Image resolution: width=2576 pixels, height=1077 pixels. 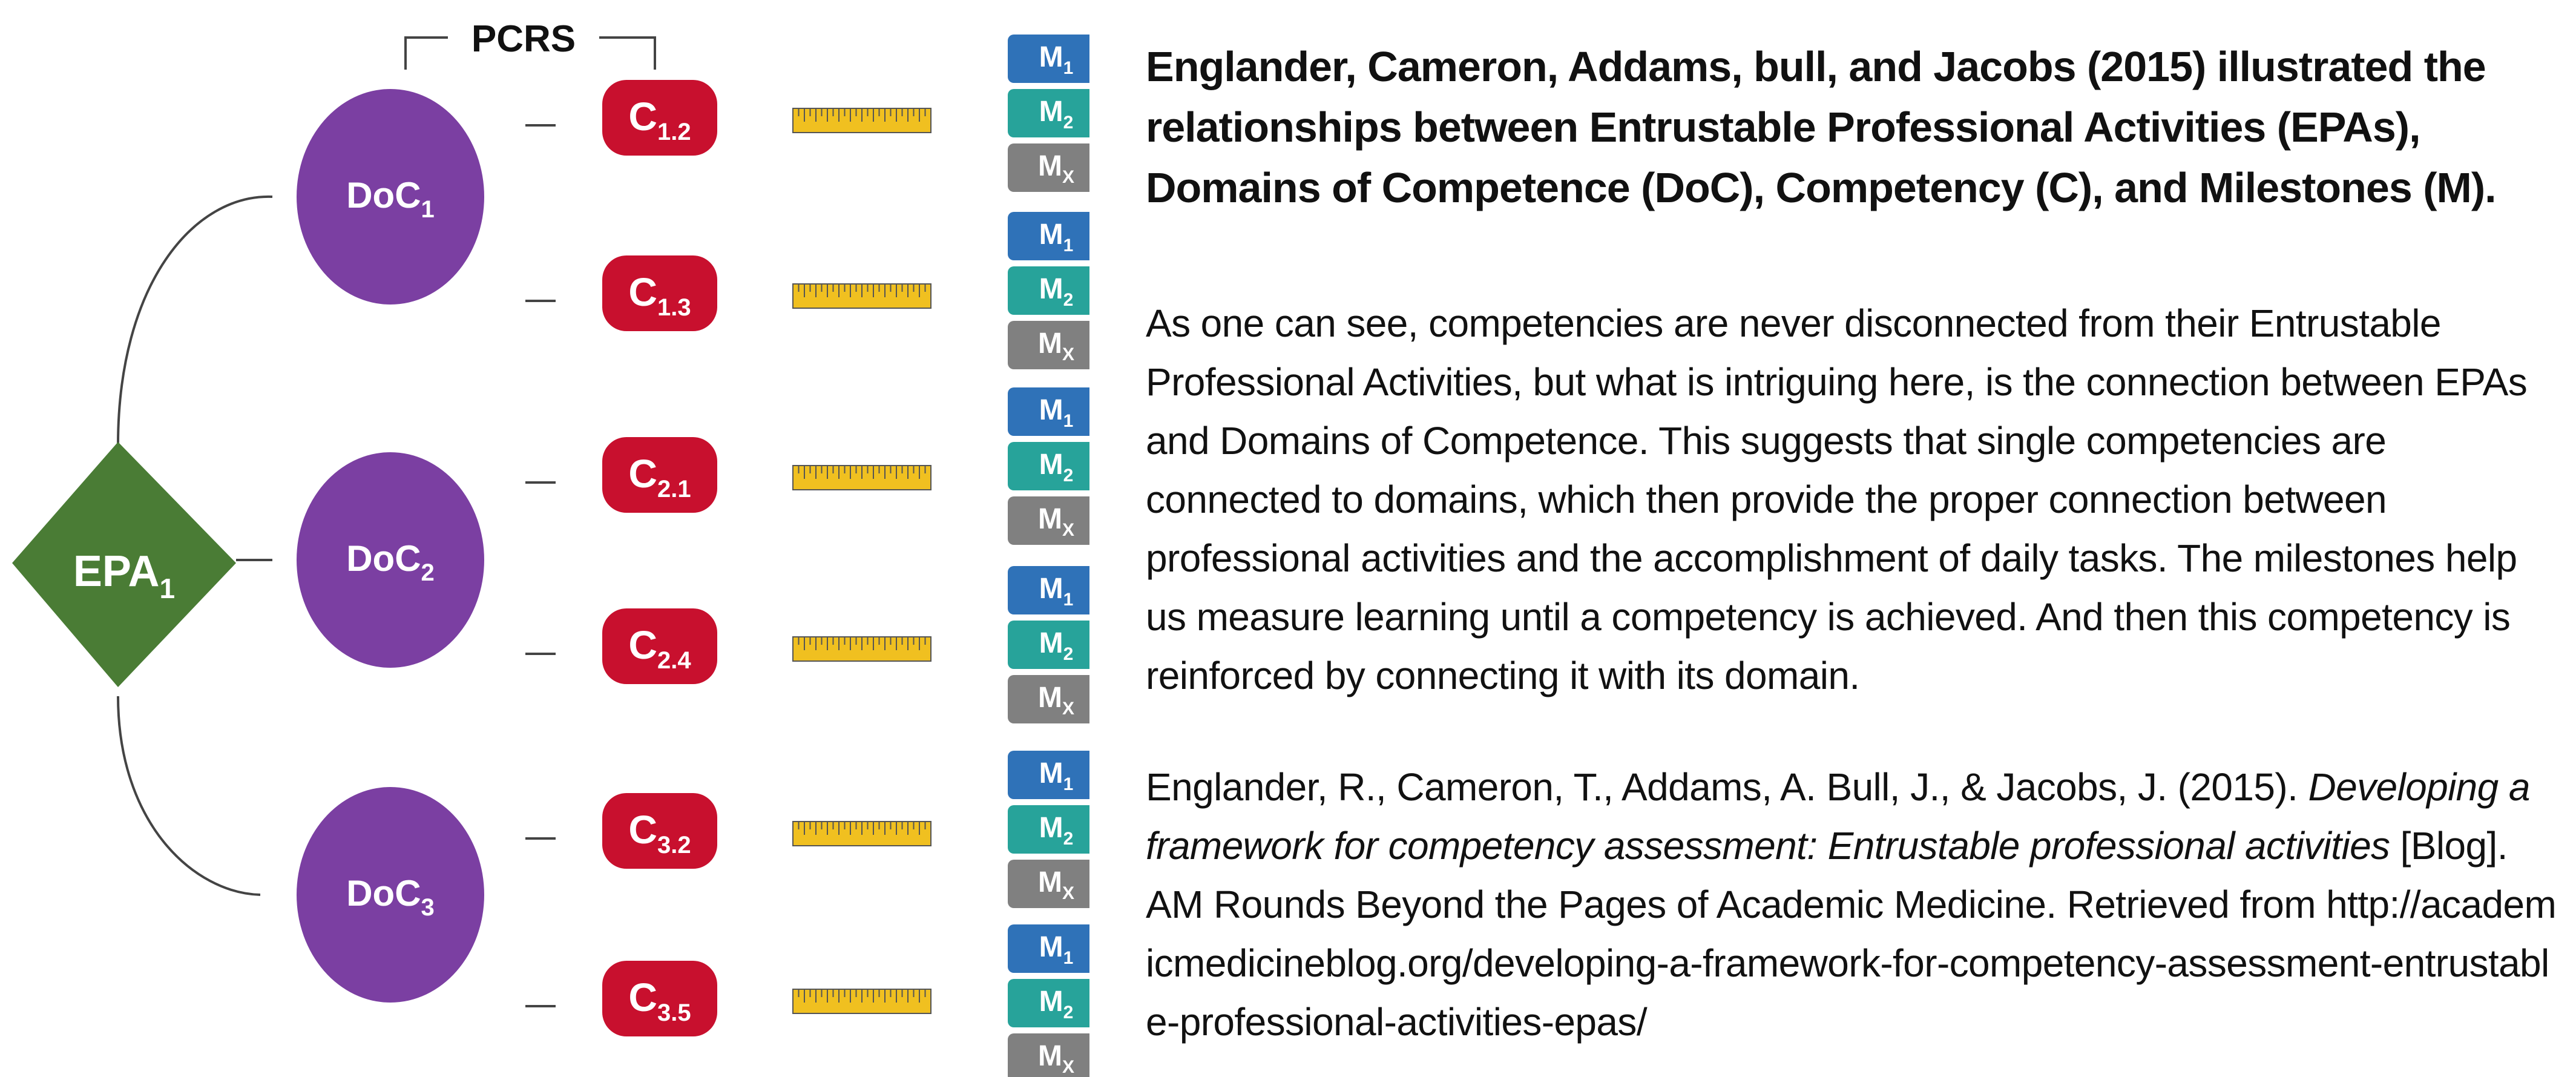 I want to click on milestone-group-4: M1 M2 MX, so click(x=1048, y=644).